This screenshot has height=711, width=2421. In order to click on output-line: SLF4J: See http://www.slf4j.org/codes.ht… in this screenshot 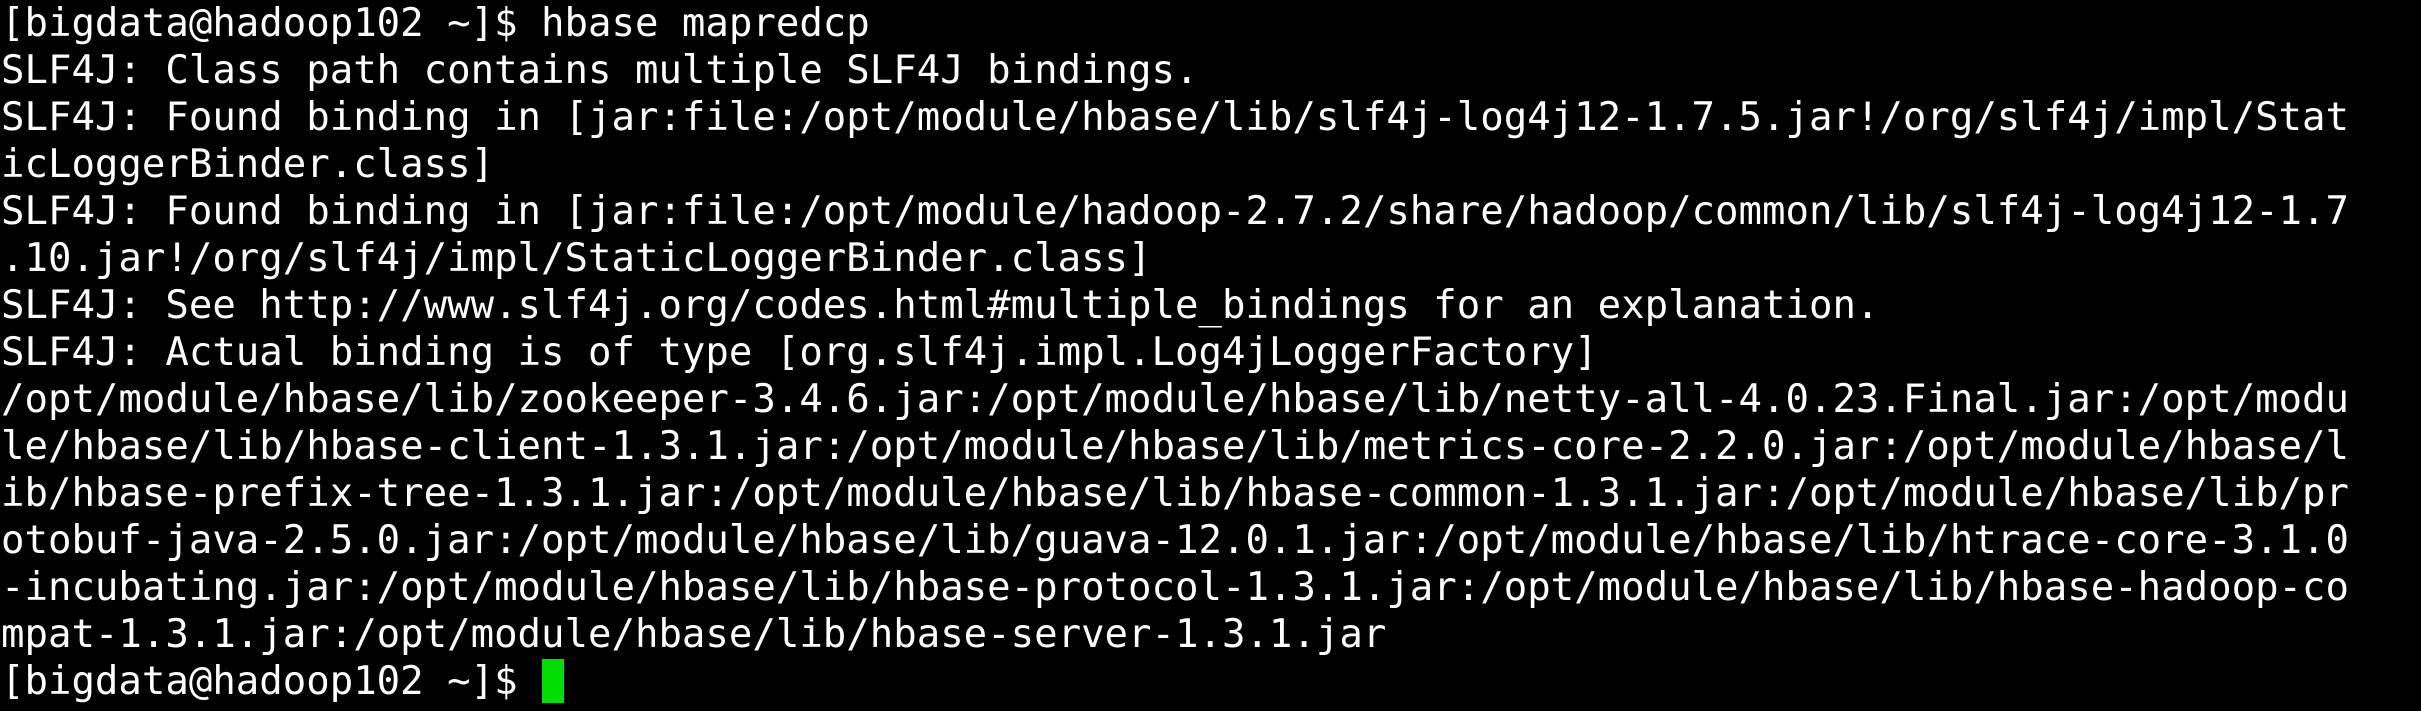, I will do `click(940, 305)`.